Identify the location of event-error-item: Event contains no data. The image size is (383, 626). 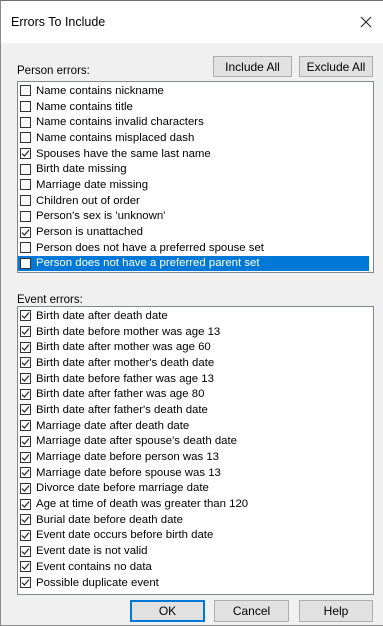
(193, 567).